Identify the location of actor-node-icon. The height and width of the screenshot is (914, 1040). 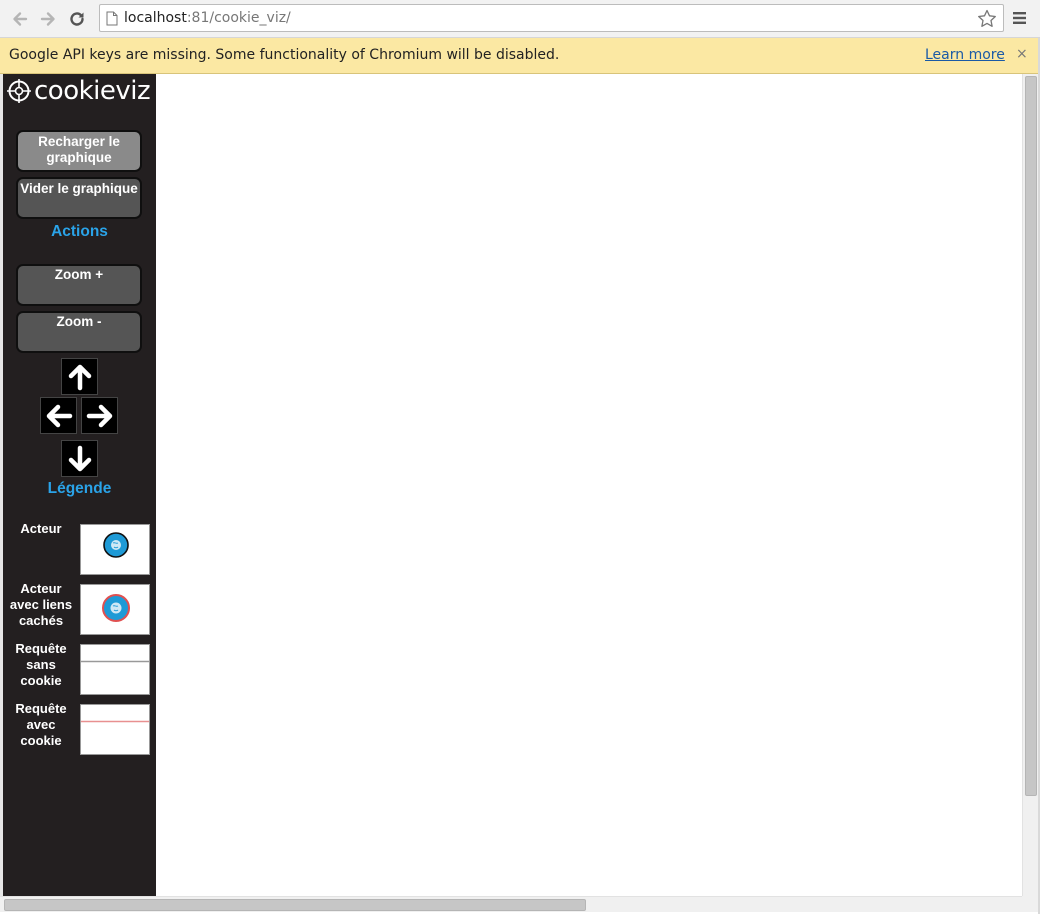
(116, 545).